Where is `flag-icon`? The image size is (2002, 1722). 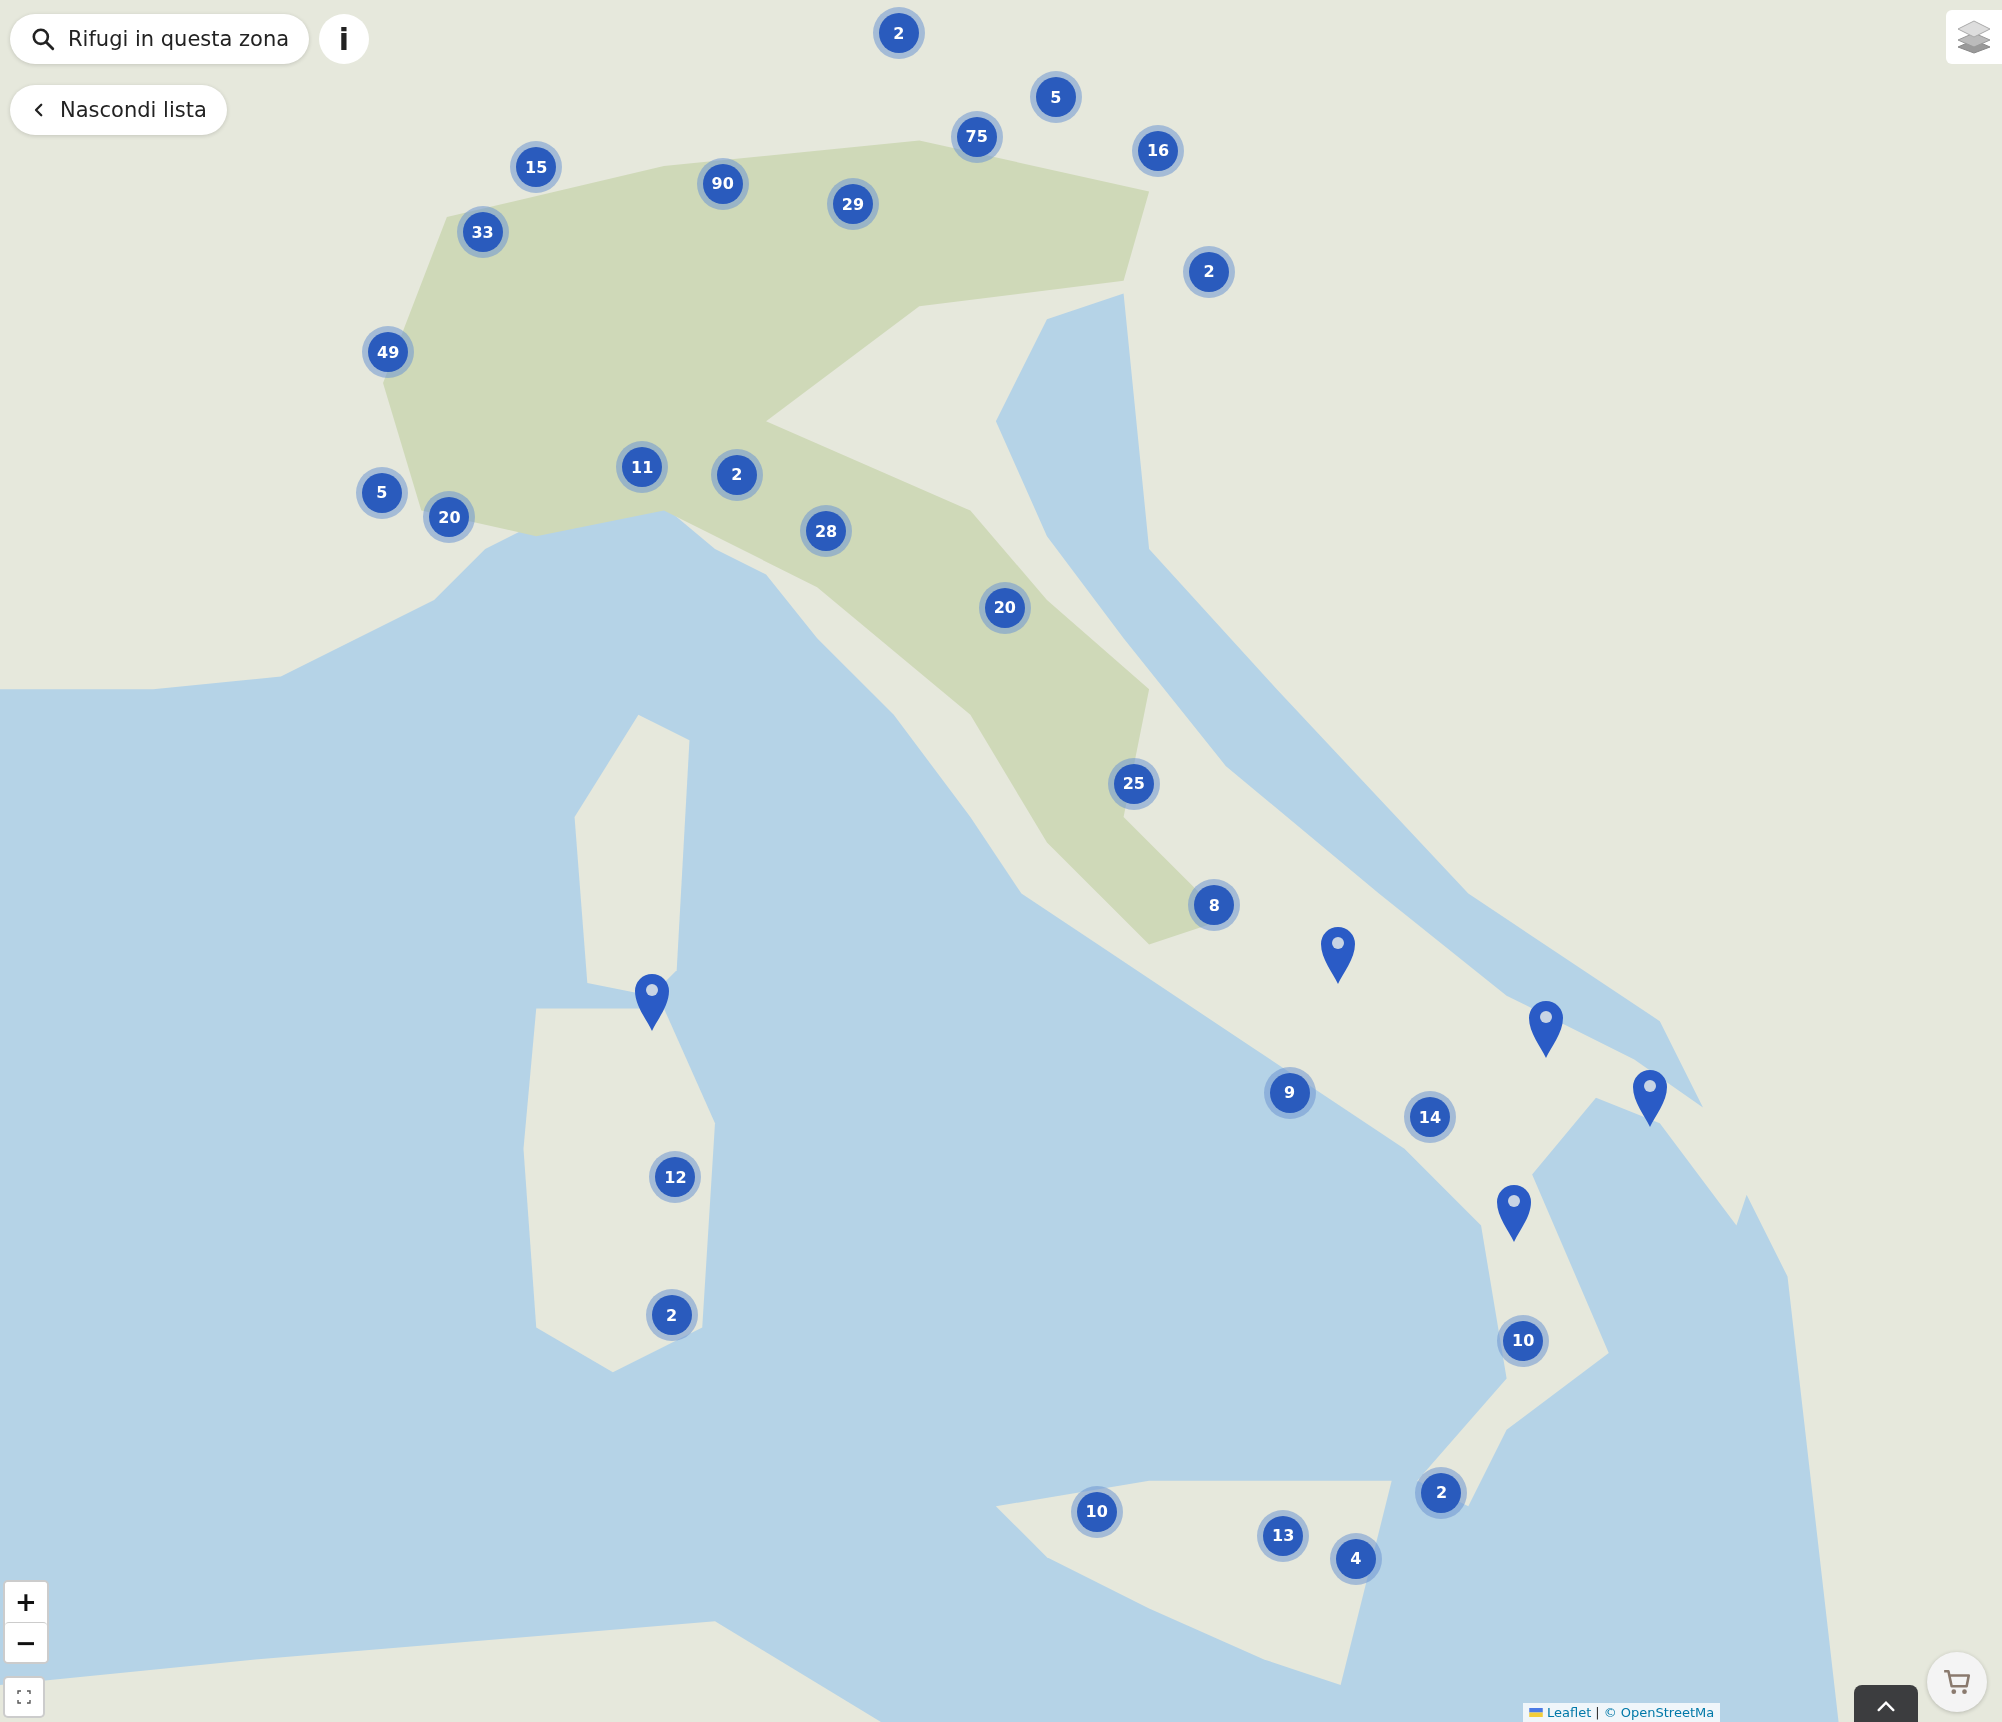
flag-icon is located at coordinates (1536, 1712).